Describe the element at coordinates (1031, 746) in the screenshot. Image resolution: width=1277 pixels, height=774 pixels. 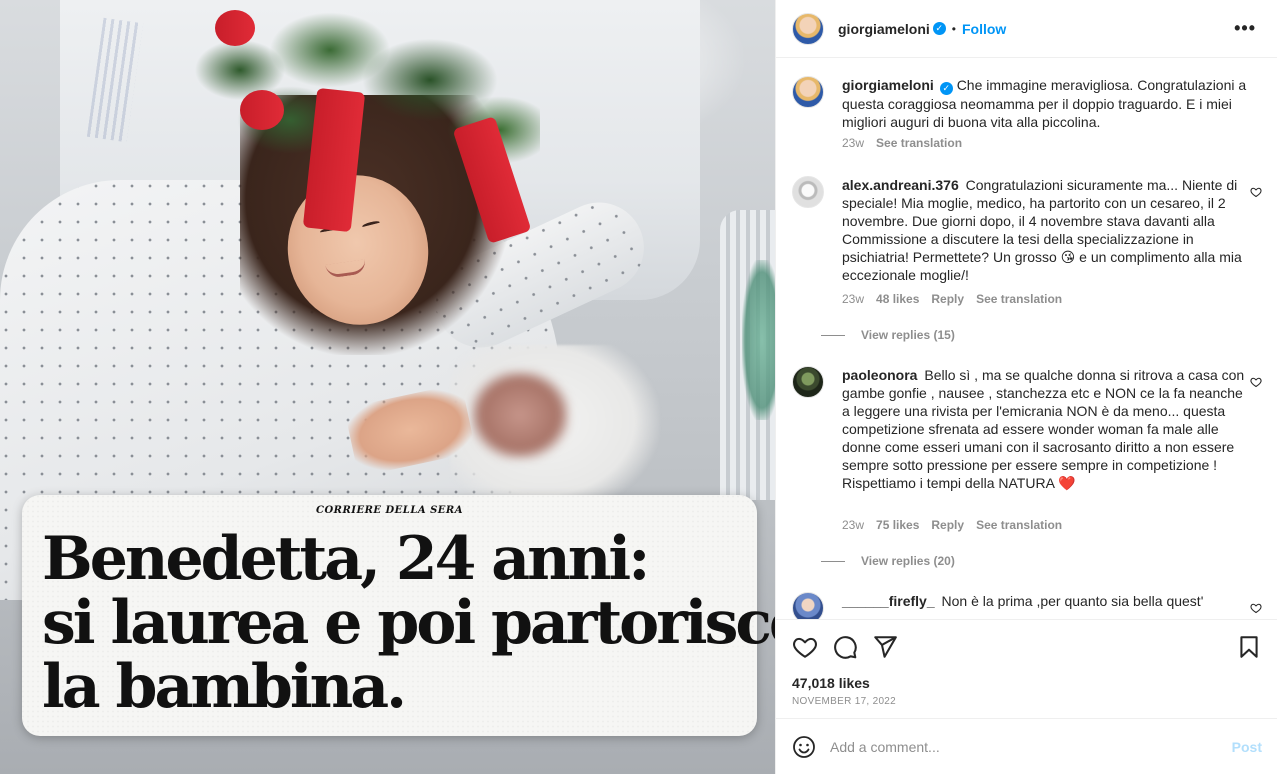
I see `add-comment-input` at that location.